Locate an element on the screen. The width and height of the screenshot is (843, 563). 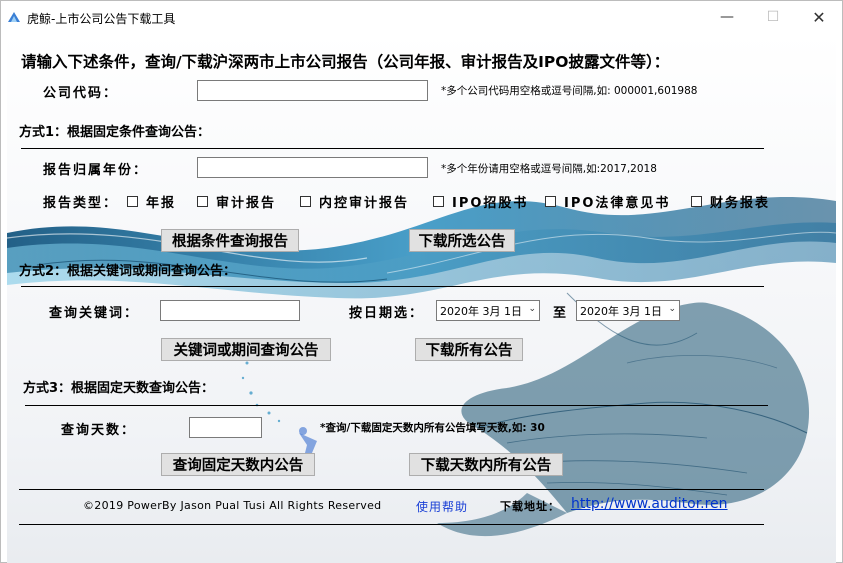
report-year-hint: *多个年份请用空格或逗号间隔,如:2017,2018 is located at coordinates (549, 169).